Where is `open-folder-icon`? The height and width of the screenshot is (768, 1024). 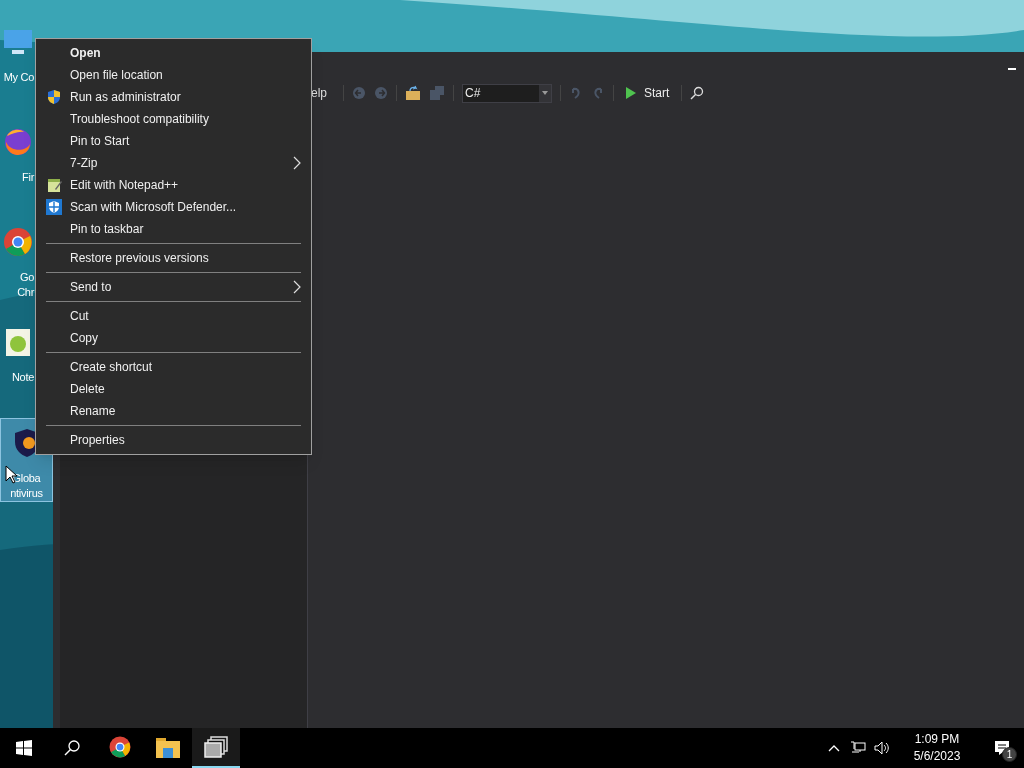 open-folder-icon is located at coordinates (413, 93).